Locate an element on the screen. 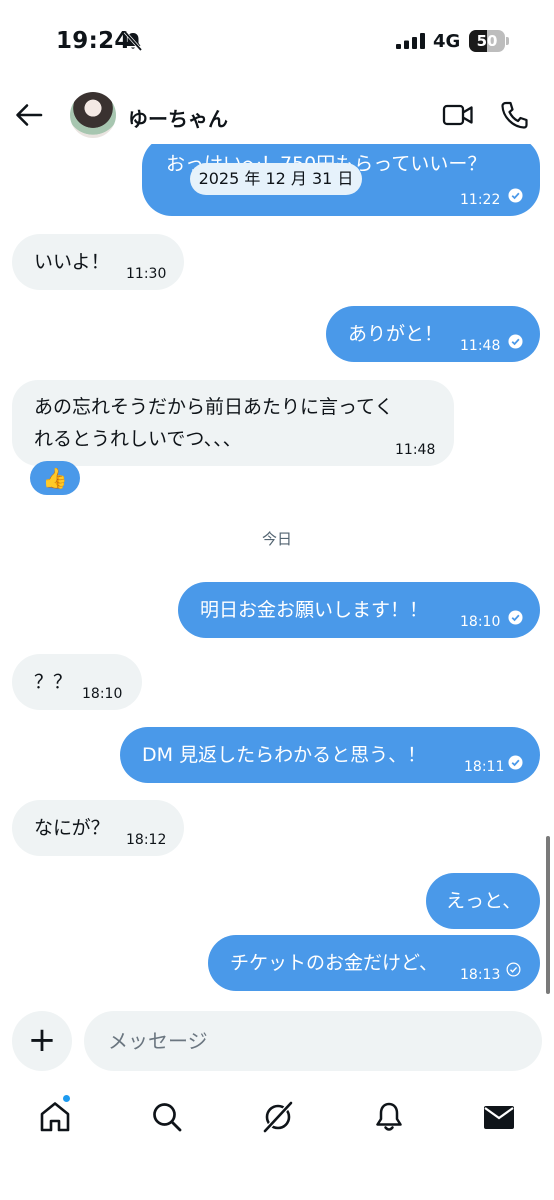  message-bubble-in: ？？ 18:10 is located at coordinates (77, 682).